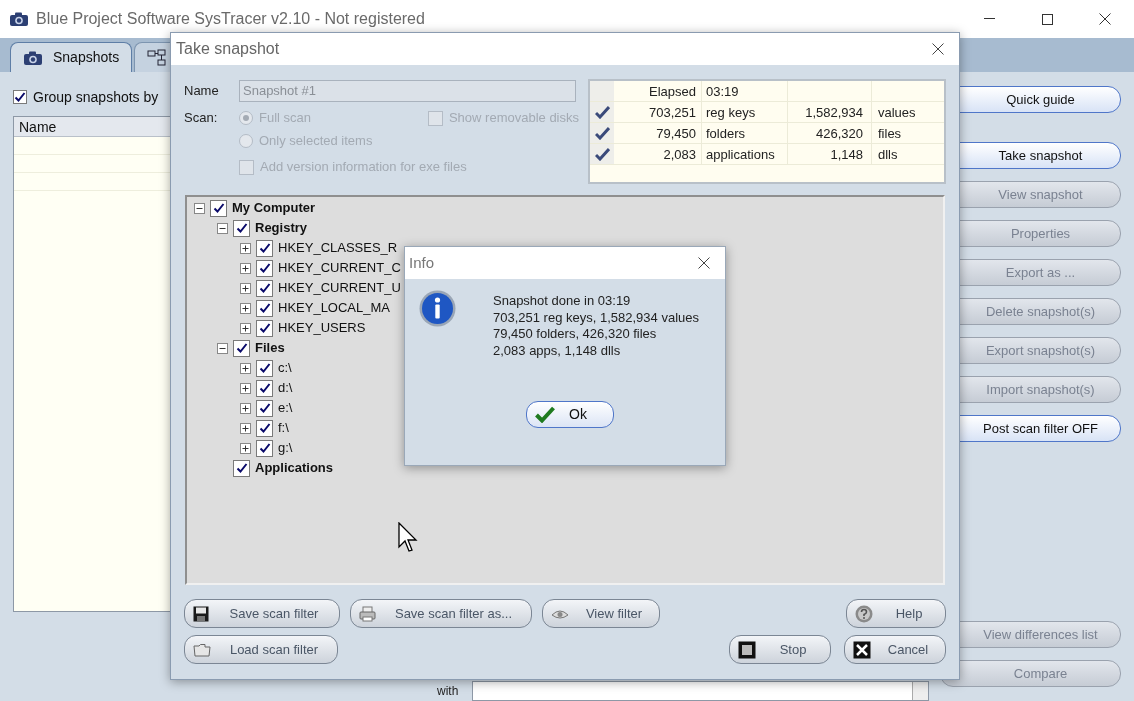 This screenshot has height=701, width=1134. Describe the element at coordinates (322, 328) in the screenshot. I see `tree-item: HKEY_USERS` at that location.